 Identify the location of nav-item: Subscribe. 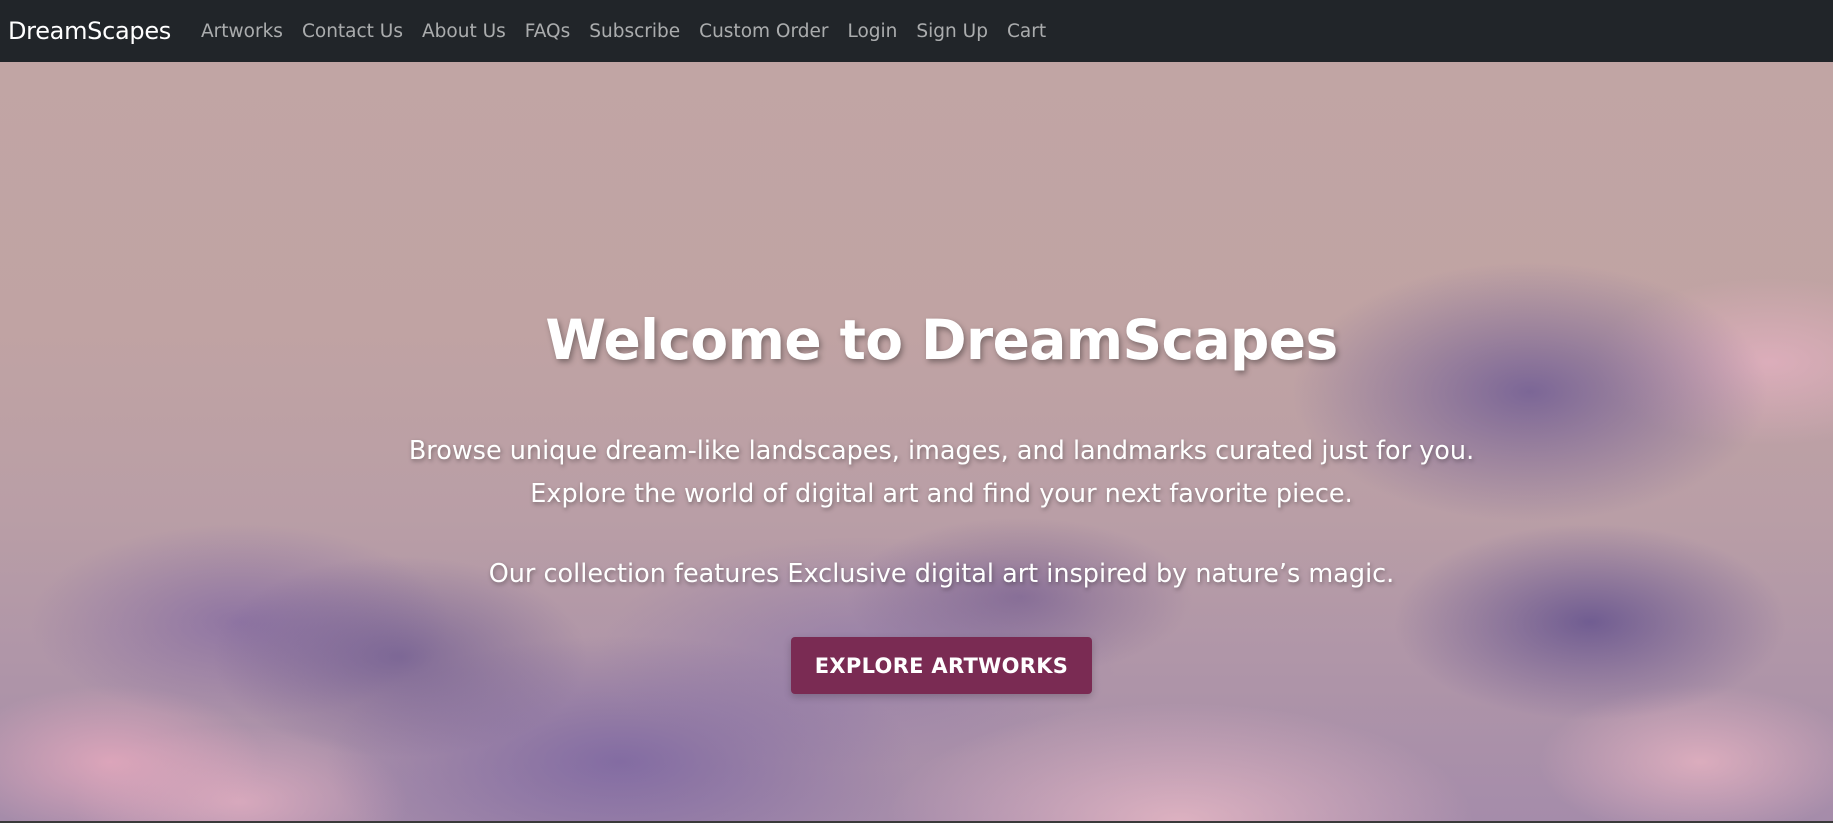
(644, 31).